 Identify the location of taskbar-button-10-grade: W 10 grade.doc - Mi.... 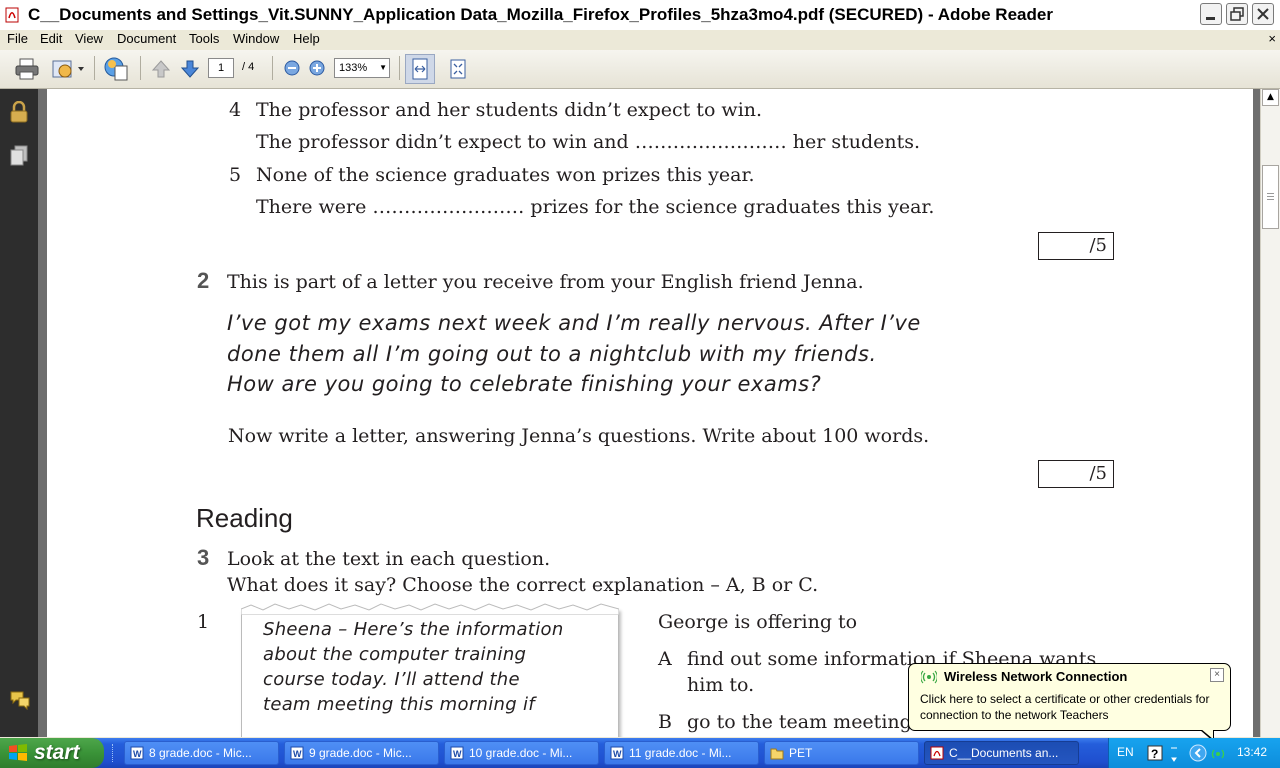
(521, 753).